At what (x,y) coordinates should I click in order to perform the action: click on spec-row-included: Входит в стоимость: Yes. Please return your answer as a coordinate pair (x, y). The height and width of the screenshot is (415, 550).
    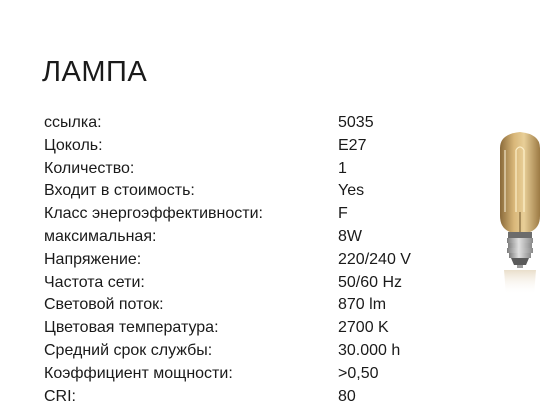
    Looking at the image, I should click on (244, 191).